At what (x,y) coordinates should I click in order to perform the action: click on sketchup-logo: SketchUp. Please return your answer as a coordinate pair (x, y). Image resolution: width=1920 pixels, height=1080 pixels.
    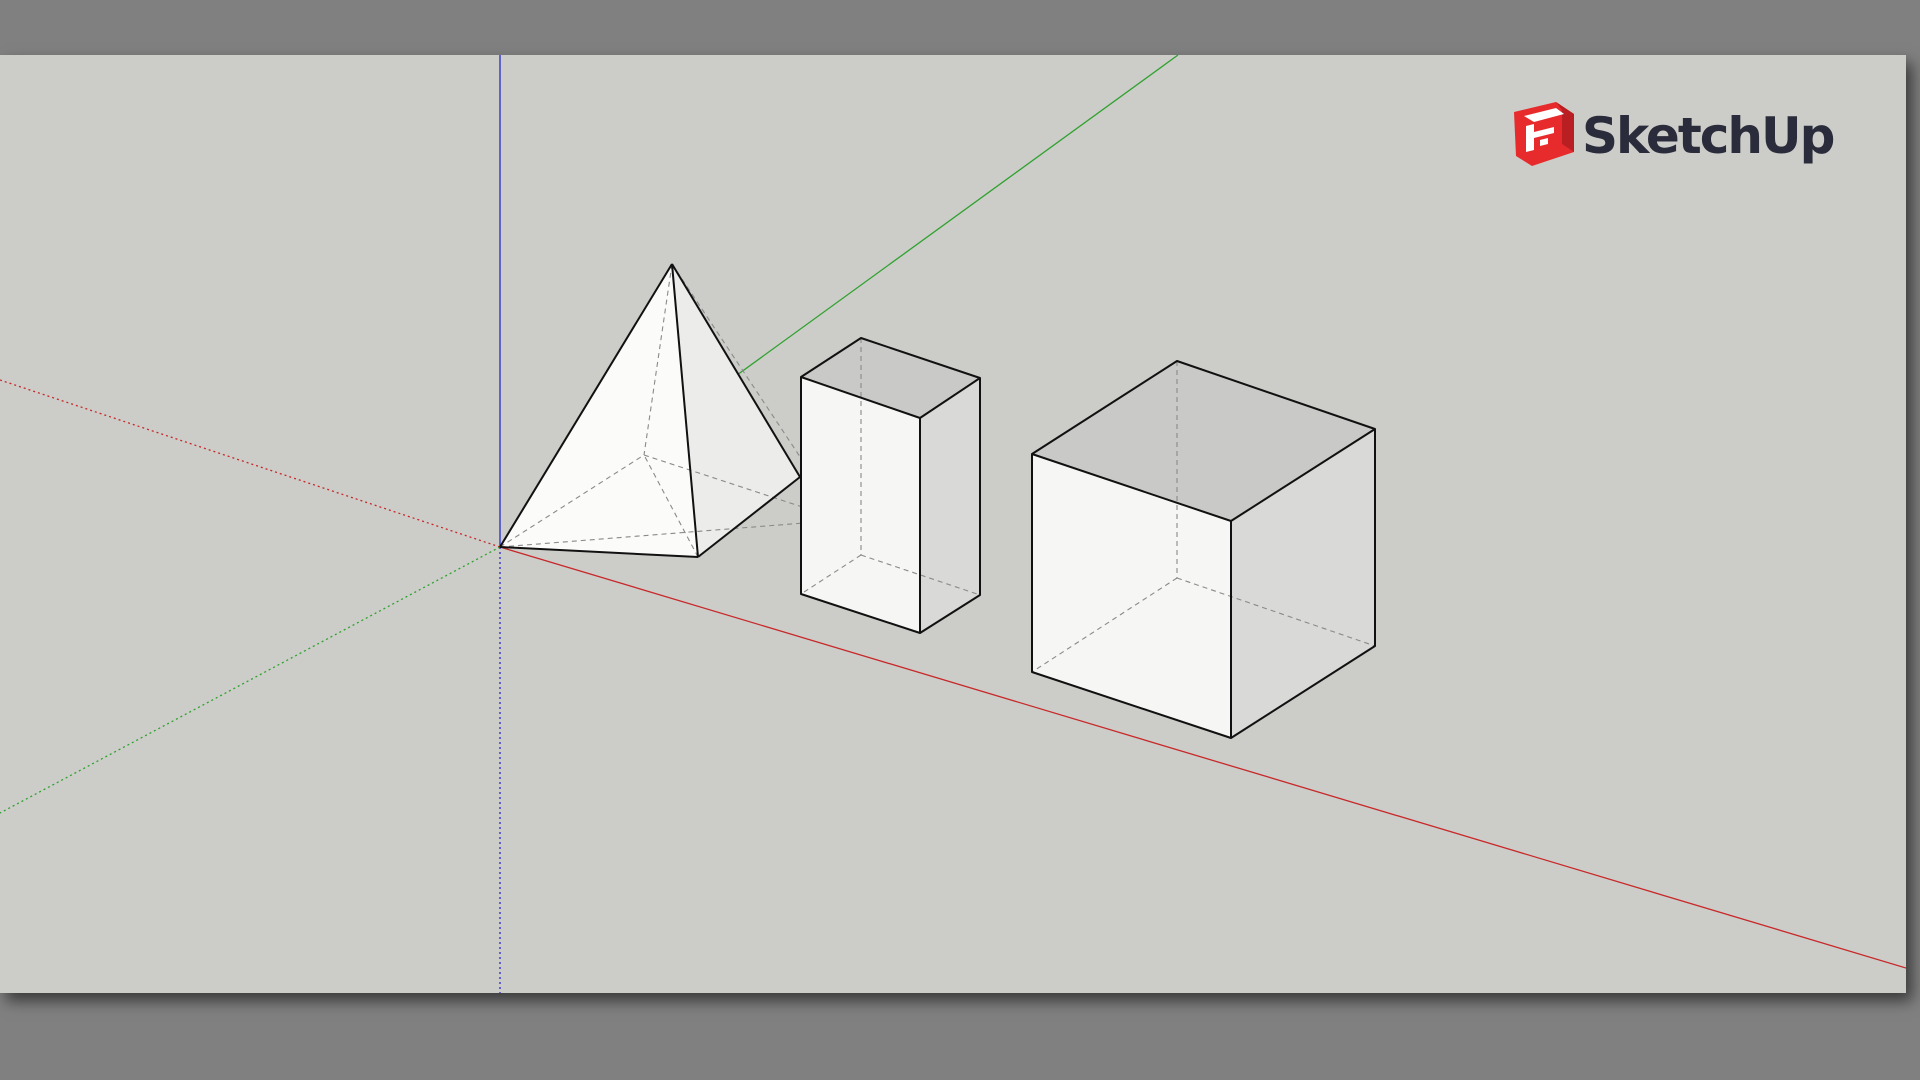
    Looking at the image, I should click on (1673, 136).